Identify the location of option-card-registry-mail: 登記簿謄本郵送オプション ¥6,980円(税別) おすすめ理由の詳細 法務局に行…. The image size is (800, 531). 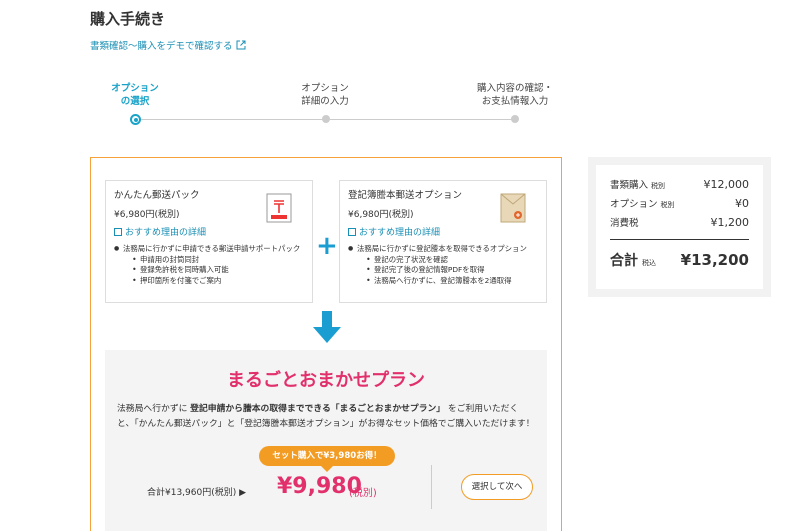
(443, 241).